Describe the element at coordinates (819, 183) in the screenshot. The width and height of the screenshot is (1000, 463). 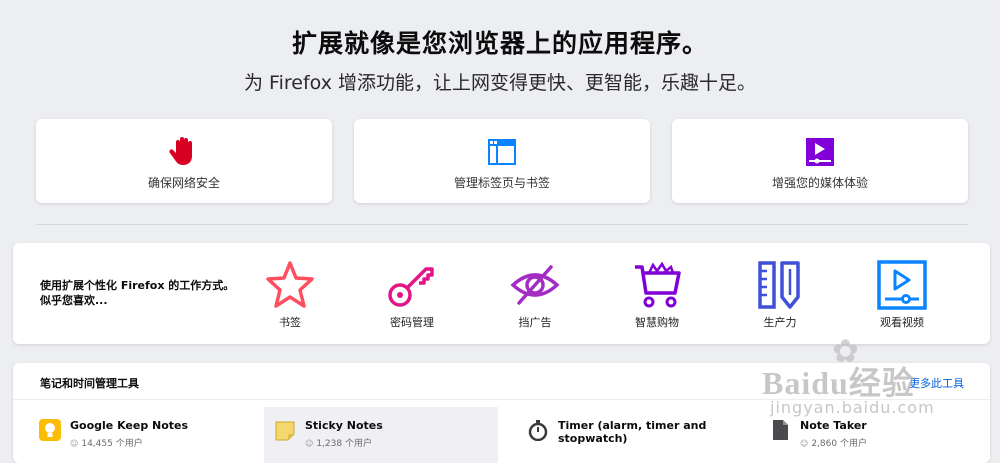
I see `feature-label: 增强您的媒体体验` at that location.